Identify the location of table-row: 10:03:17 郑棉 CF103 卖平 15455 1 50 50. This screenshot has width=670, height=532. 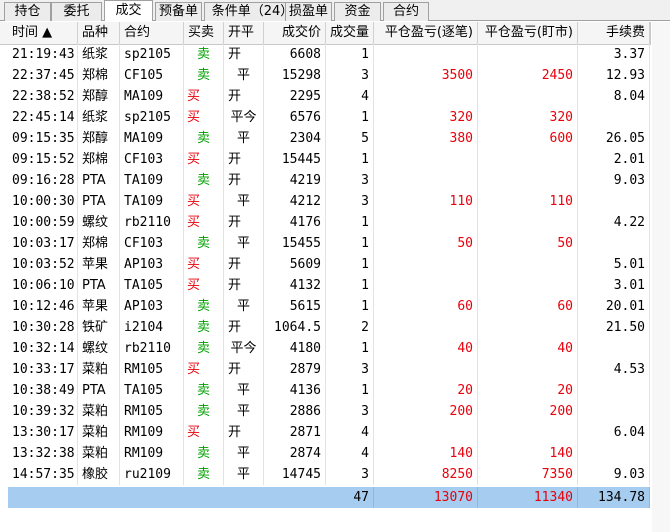
(325, 243).